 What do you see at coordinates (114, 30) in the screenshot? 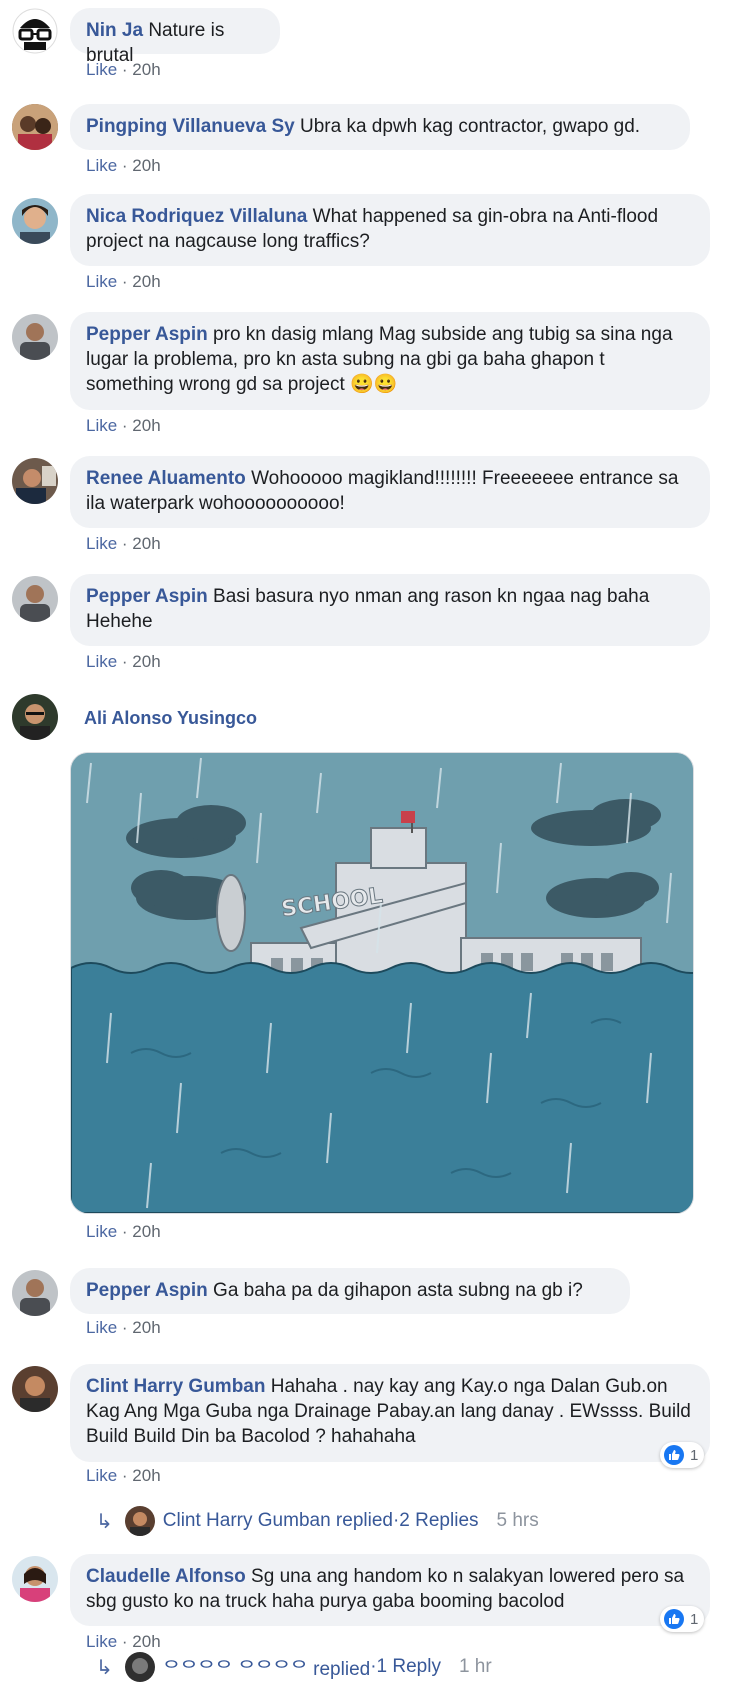
I see `commenter-name: Nin Ja` at bounding box center [114, 30].